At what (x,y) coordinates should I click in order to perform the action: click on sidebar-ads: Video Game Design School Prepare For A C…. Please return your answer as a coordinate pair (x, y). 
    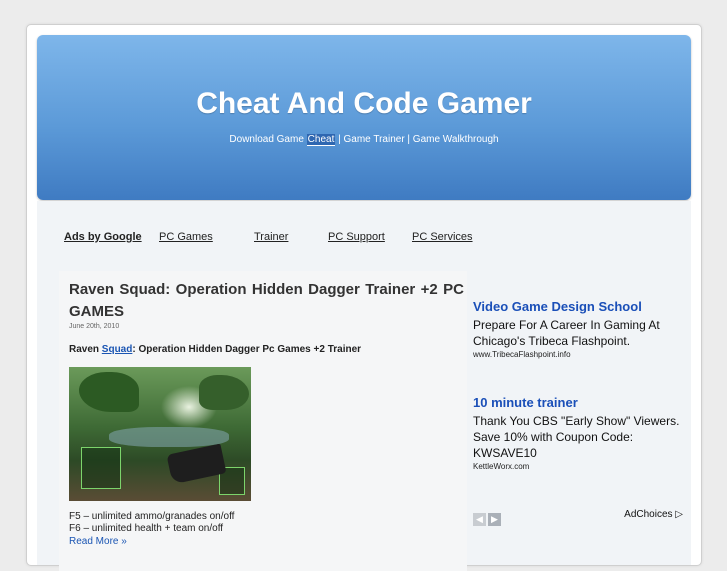
    Looking at the image, I should click on (580, 416).